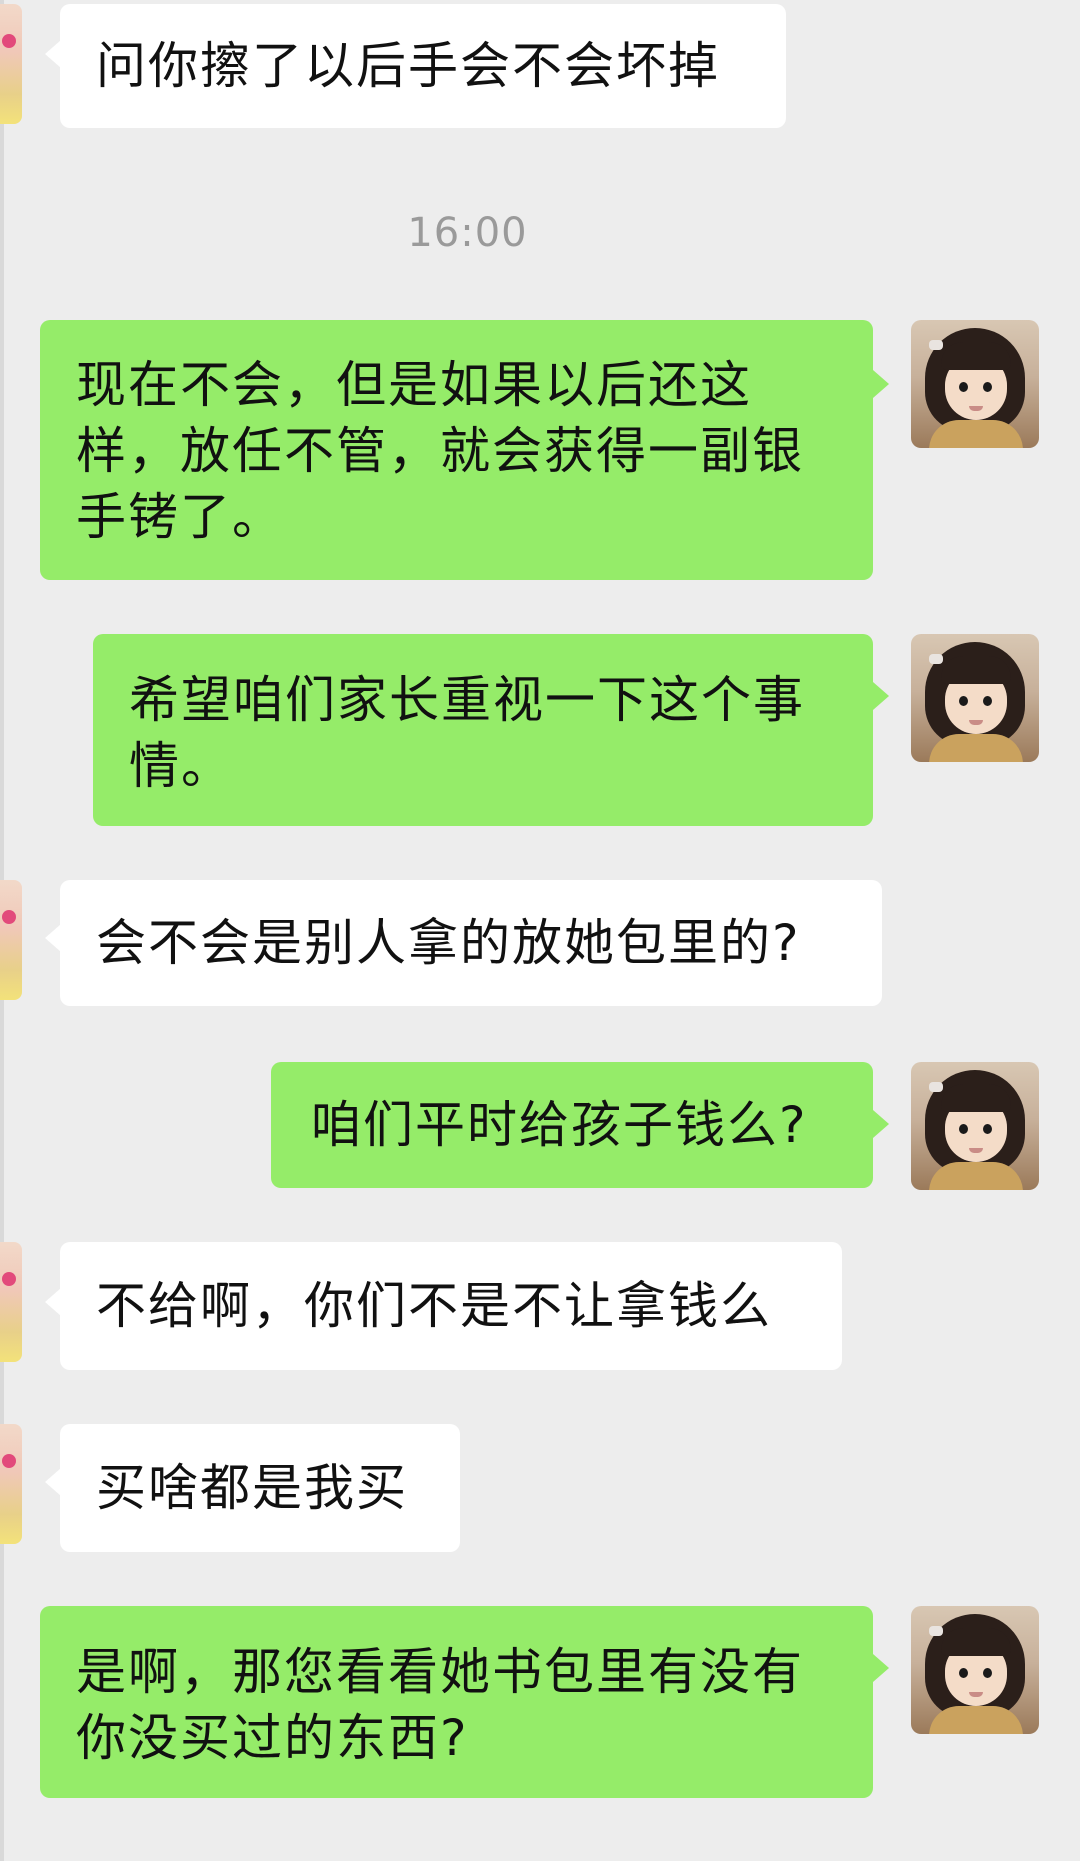  I want to click on message-bubble-other: 问你擦了以后手会不会坏掉, so click(423, 66).